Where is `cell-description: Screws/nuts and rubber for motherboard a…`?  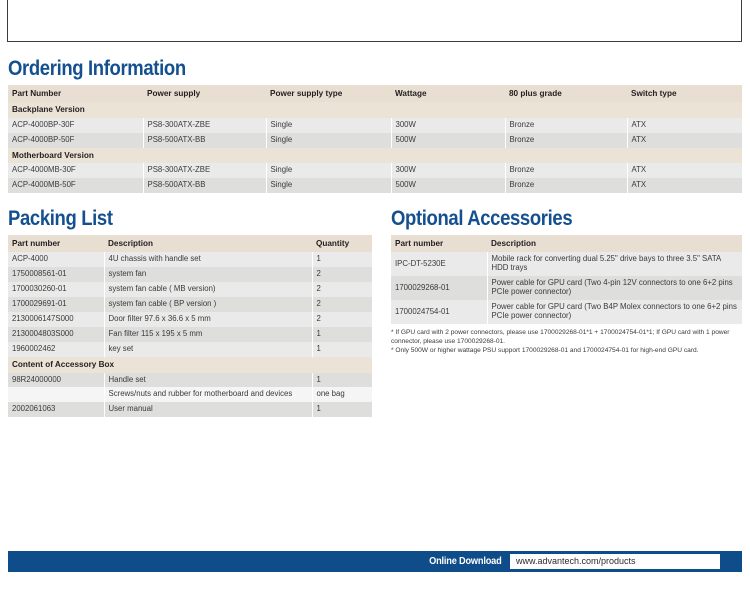 cell-description: Screws/nuts and rubber for motherboard a… is located at coordinates (208, 395).